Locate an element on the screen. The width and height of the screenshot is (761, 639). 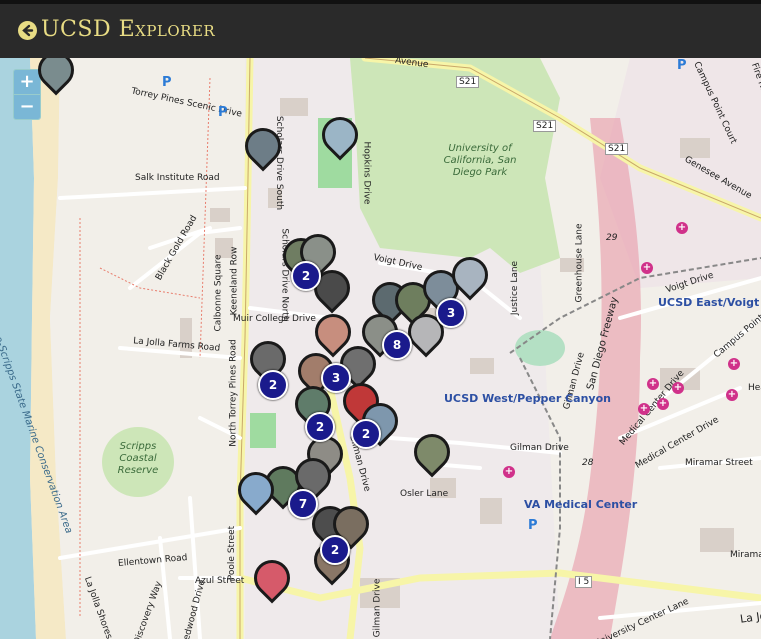
station-label: UCSD East/Voigt Dr is located at coordinates (709, 302).